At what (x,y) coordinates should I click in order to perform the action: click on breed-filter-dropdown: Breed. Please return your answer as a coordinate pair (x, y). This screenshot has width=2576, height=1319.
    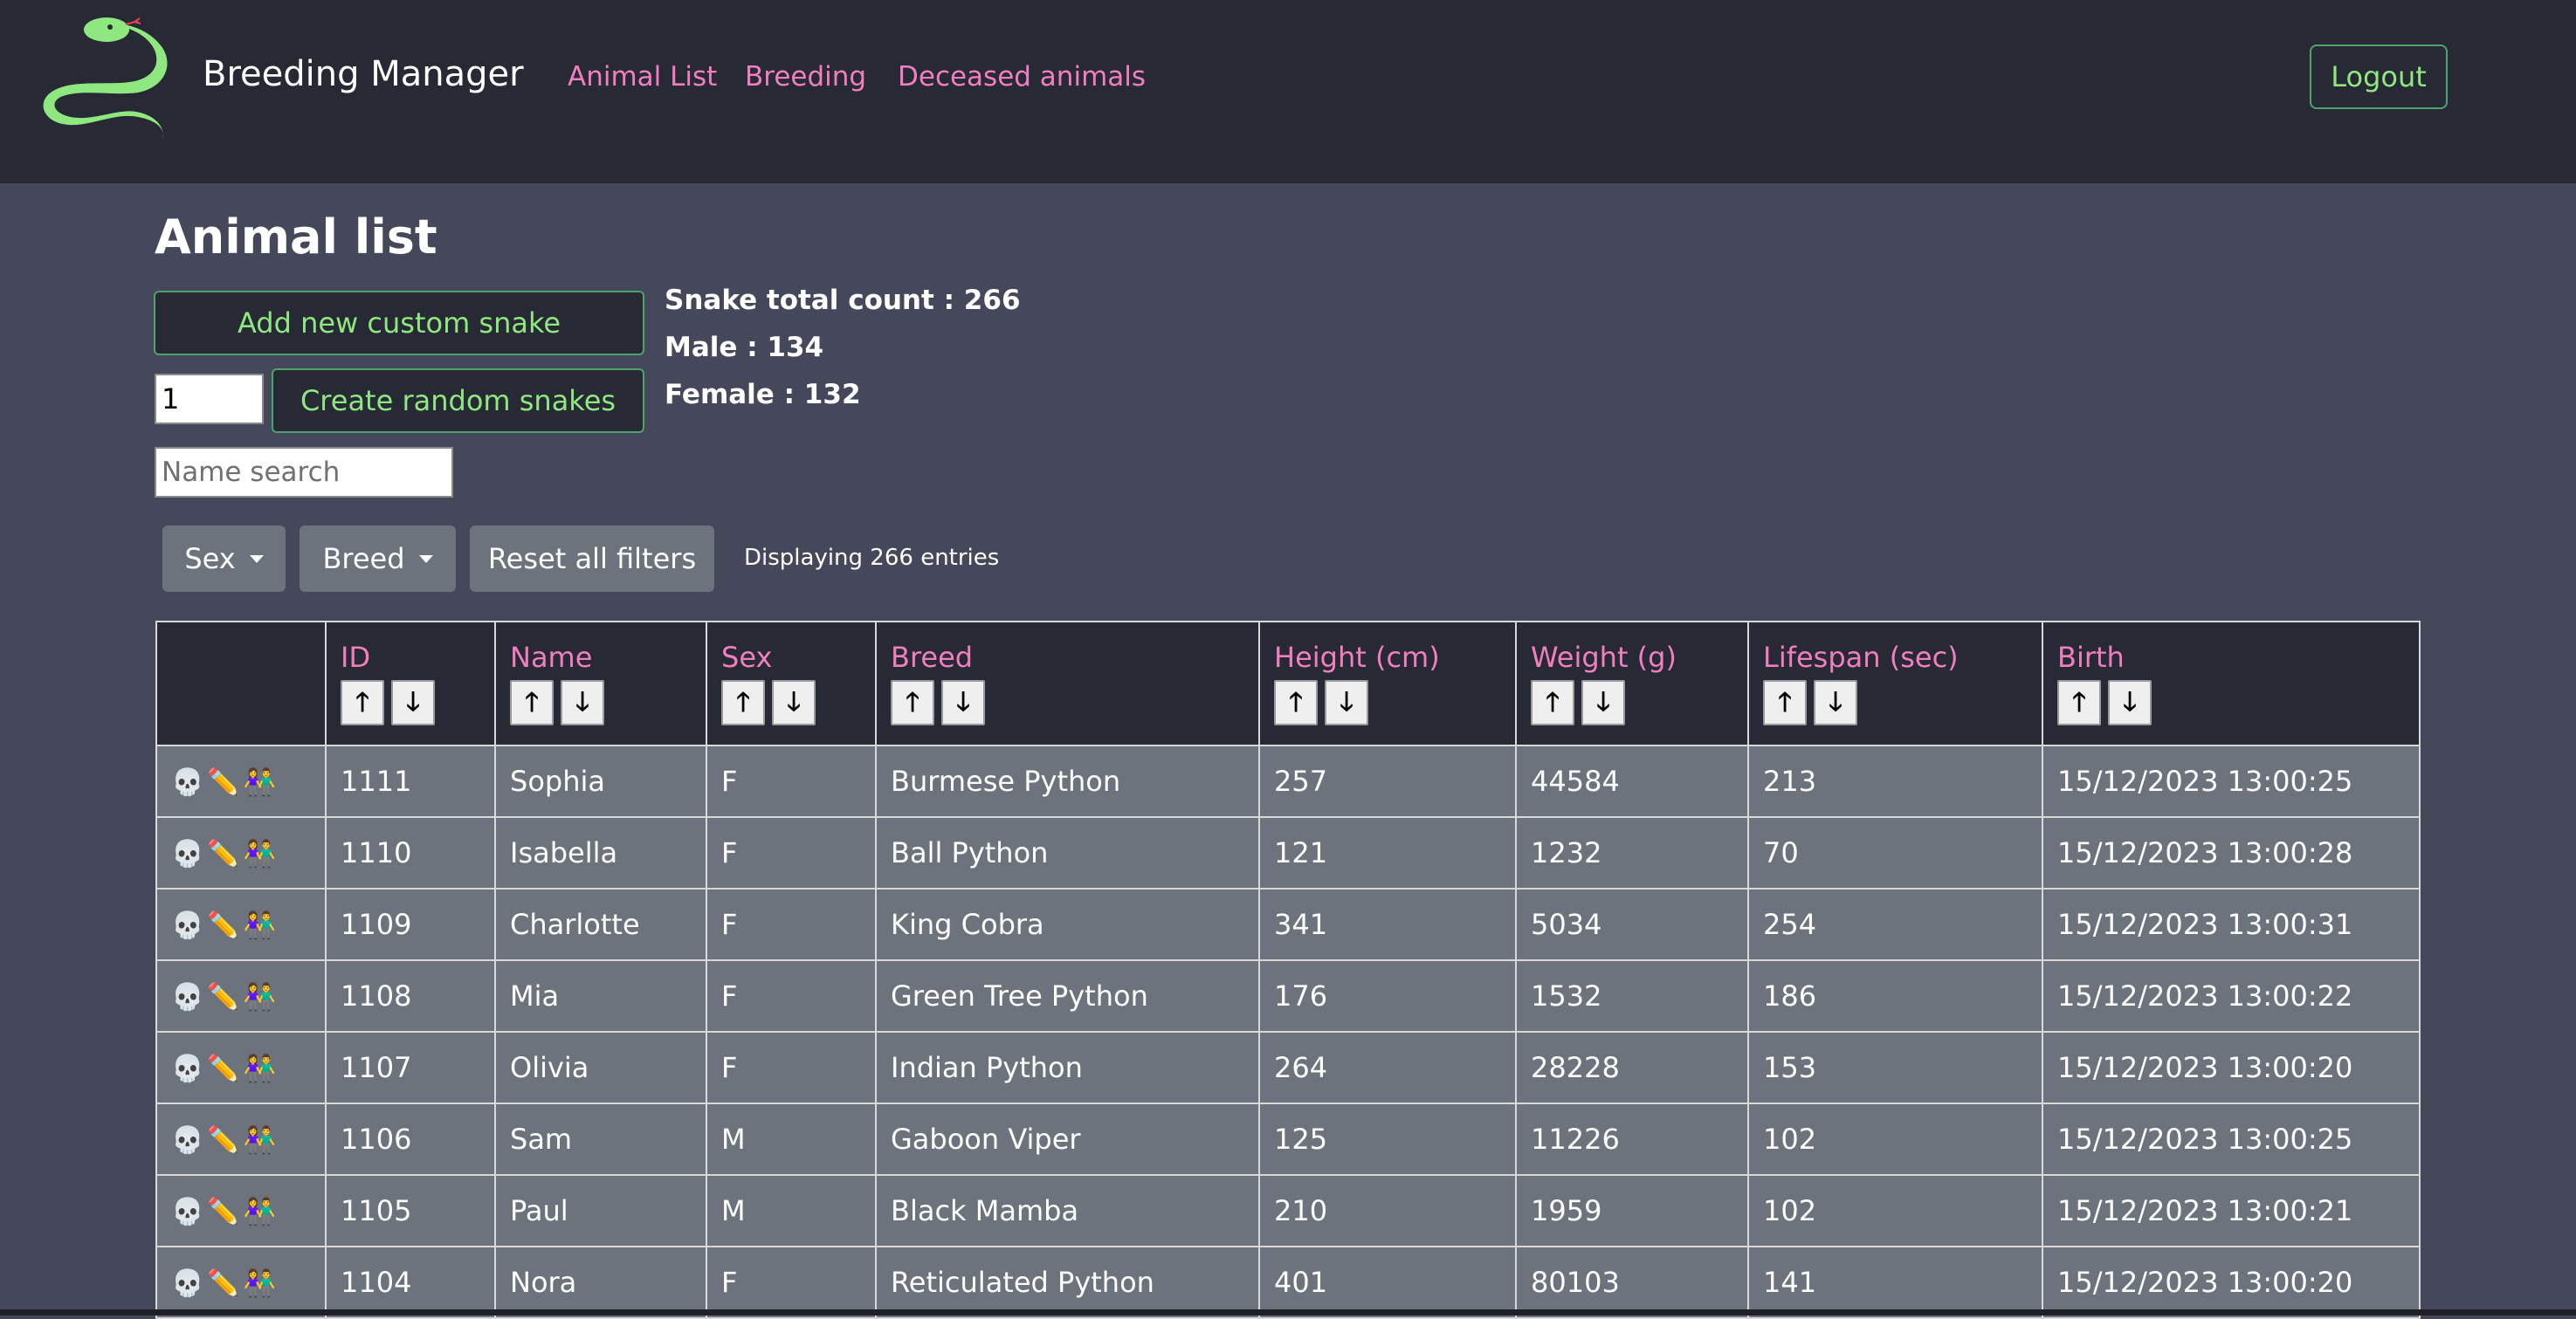
    Looking at the image, I should click on (378, 559).